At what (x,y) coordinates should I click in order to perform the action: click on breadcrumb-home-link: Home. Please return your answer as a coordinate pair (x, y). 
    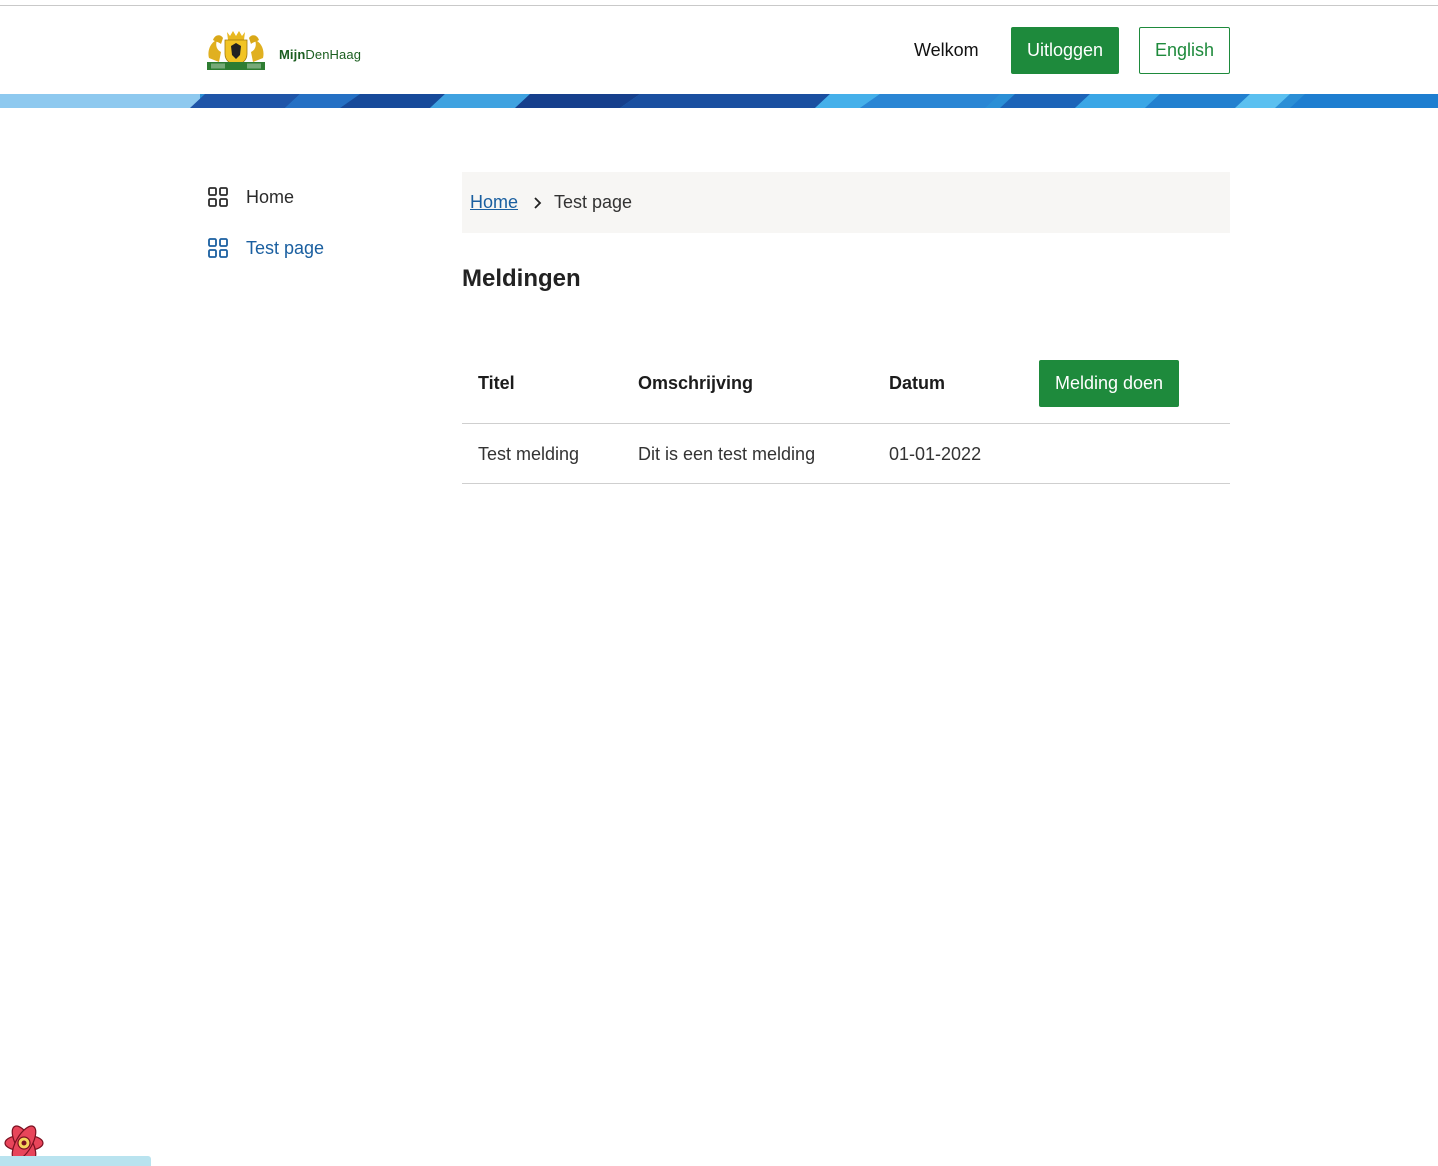
    Looking at the image, I should click on (494, 202).